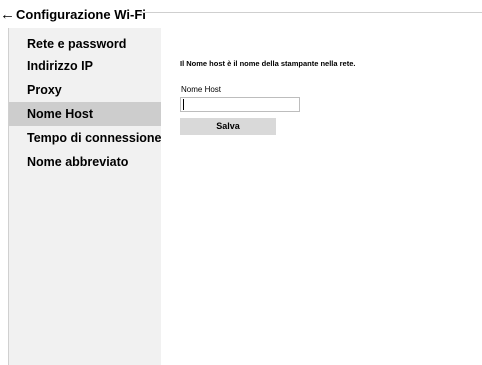  What do you see at coordinates (183, 104) in the screenshot?
I see `text-cursor` at bounding box center [183, 104].